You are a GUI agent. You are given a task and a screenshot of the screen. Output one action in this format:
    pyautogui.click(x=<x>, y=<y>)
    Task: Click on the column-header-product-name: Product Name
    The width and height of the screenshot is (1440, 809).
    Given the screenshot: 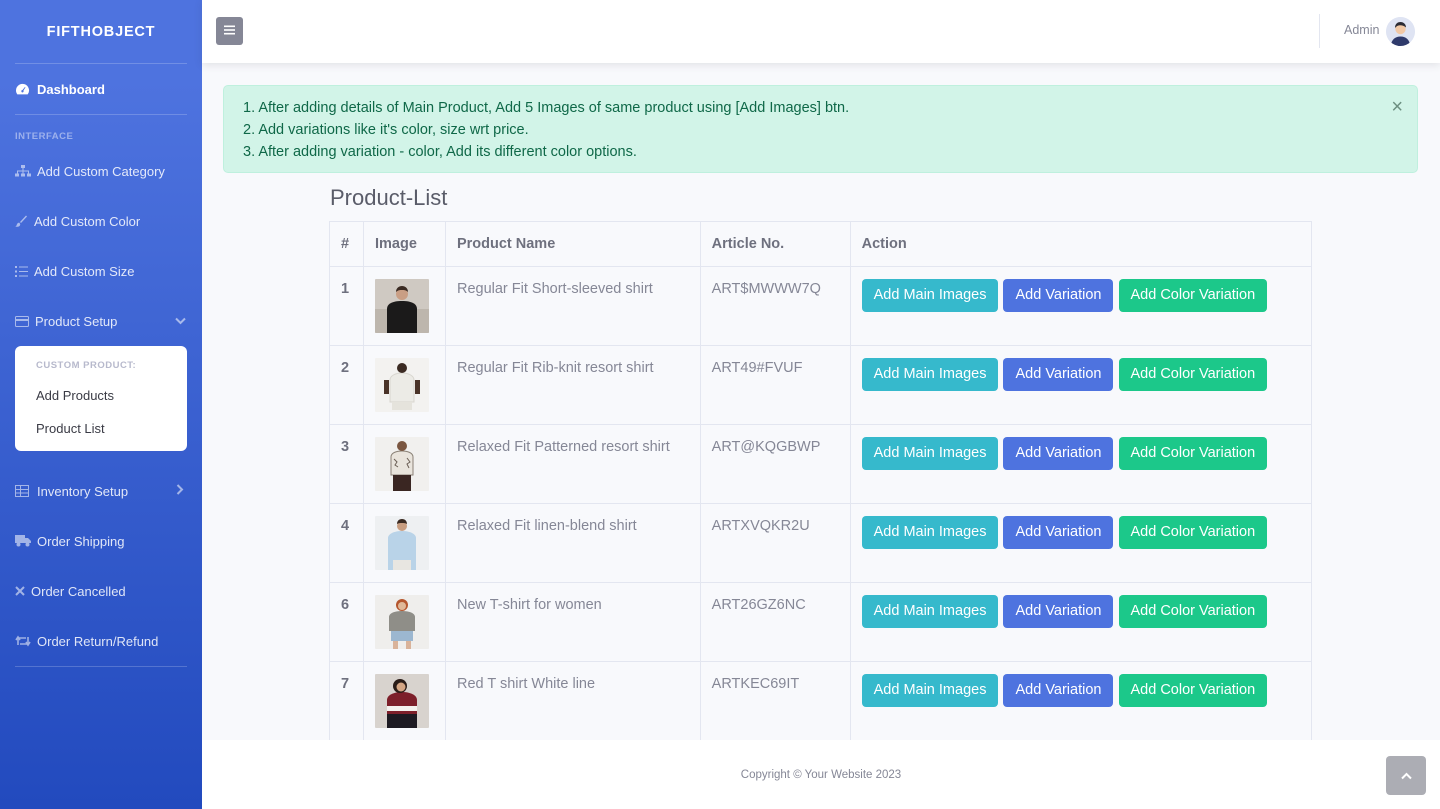 What is the action you would take?
    pyautogui.click(x=572, y=244)
    